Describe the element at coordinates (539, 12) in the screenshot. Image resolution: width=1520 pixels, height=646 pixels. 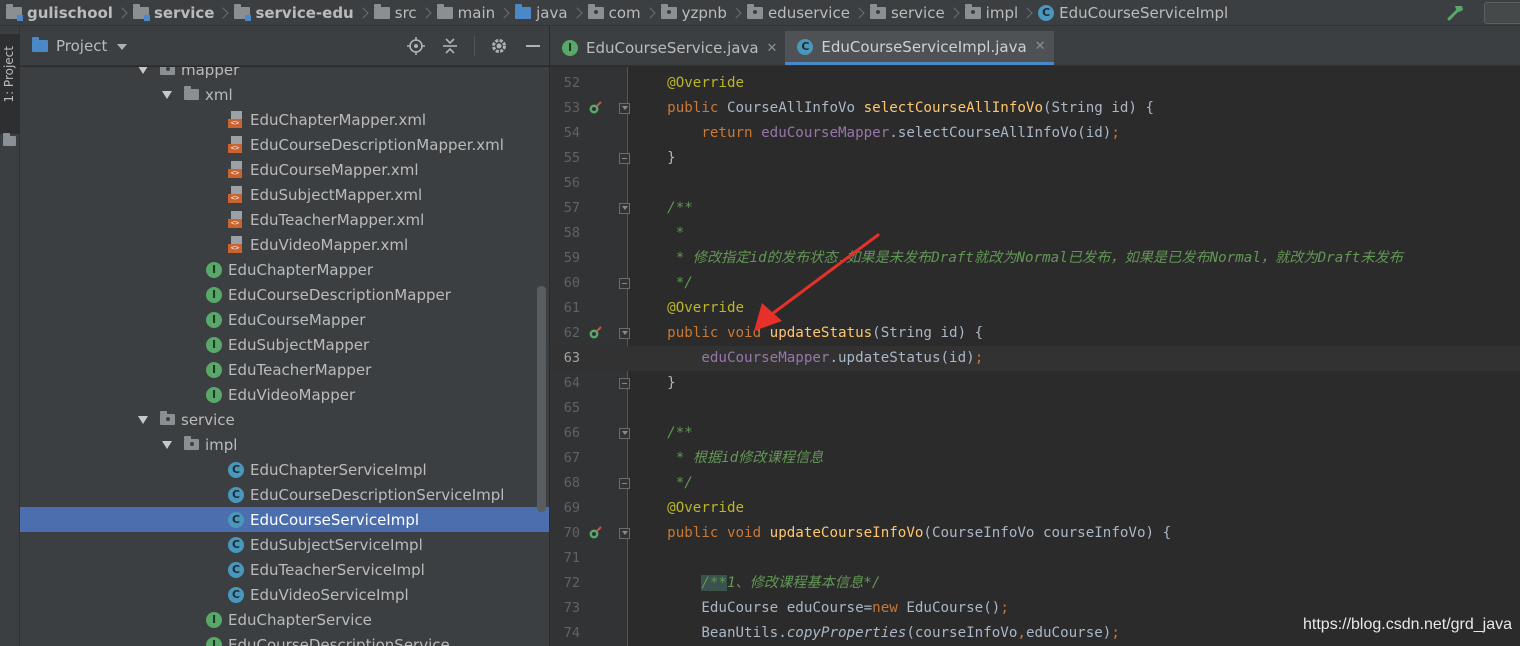
I see `breadcrumb-item: java` at that location.